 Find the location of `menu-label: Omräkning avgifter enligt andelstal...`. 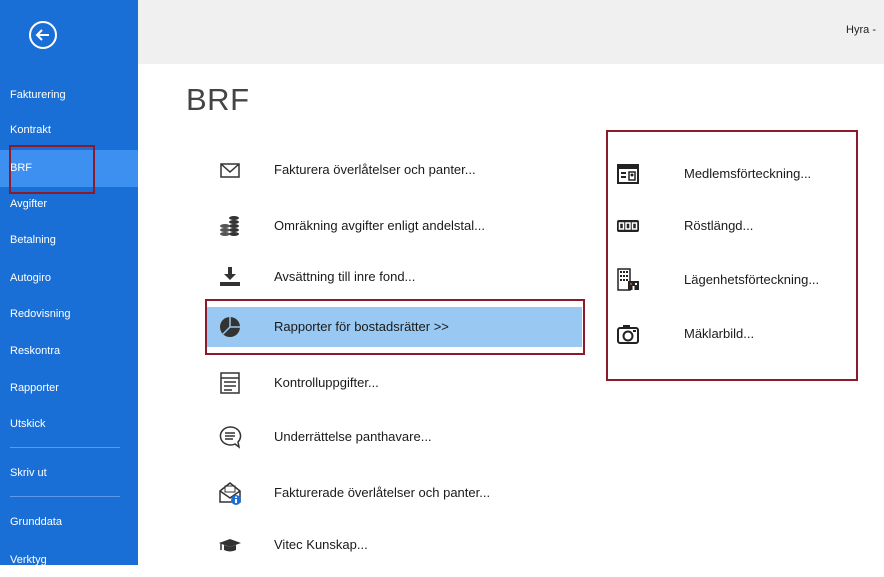

menu-label: Omräkning avgifter enligt andelstal... is located at coordinates (379, 225).